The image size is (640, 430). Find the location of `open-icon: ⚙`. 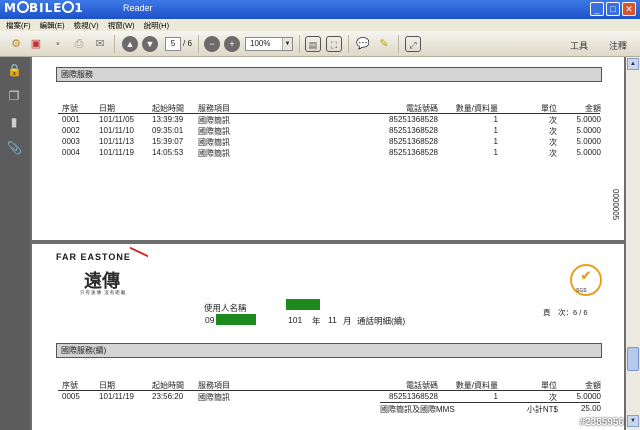

open-icon: ⚙ is located at coordinates (16, 44).